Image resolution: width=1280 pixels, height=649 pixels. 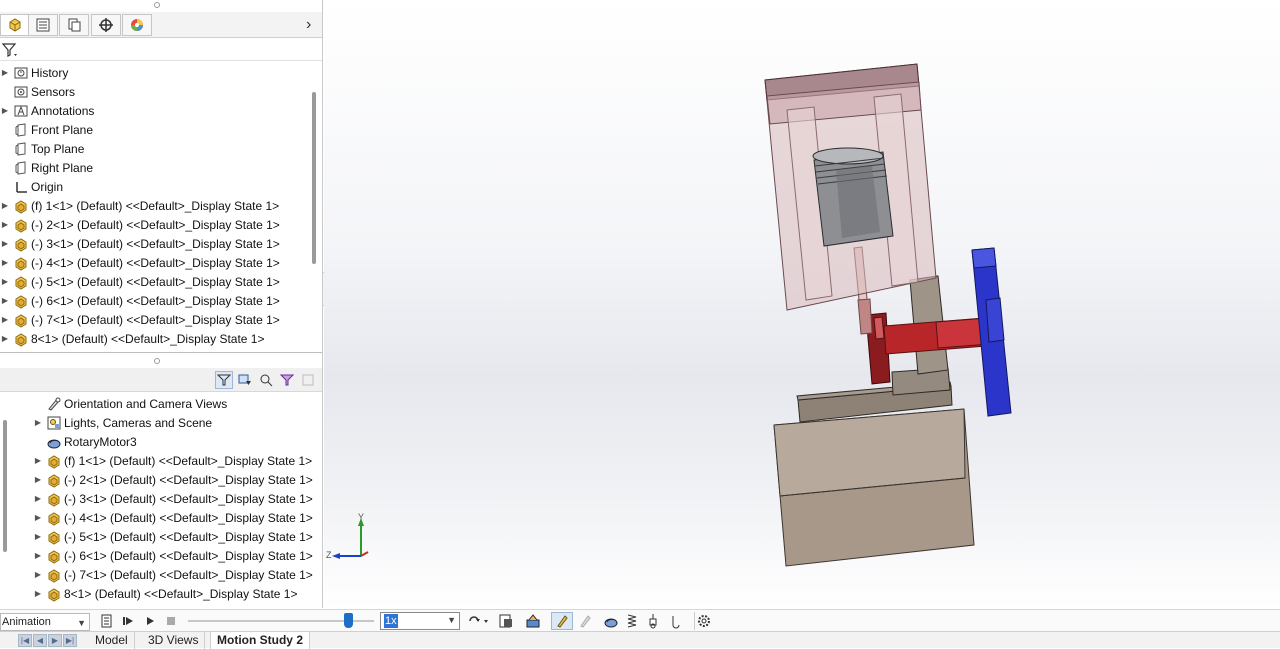 I want to click on animation-wizard-button, so click(x=533, y=621).